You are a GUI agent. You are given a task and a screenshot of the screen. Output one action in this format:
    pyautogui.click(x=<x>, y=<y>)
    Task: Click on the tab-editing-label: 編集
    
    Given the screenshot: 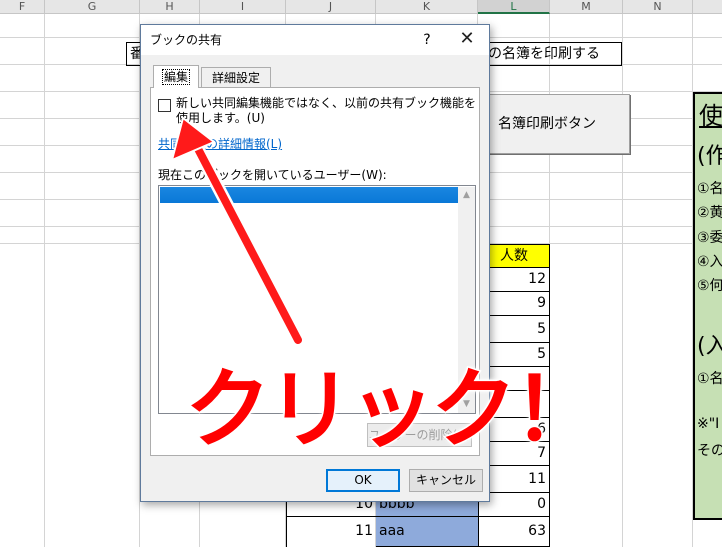 What is the action you would take?
    pyautogui.click(x=176, y=77)
    